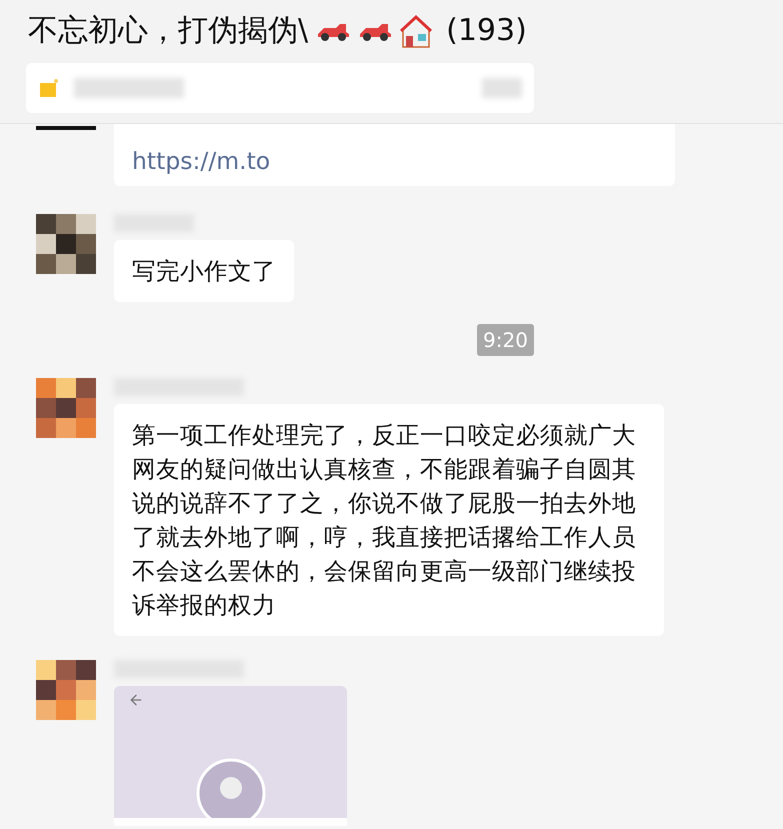 The image size is (783, 829). I want to click on member-count: (193), so click(486, 30).